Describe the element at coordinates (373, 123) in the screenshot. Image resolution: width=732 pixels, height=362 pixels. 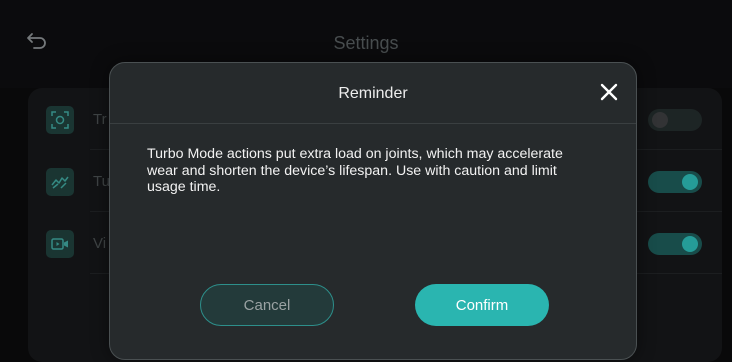
I see `dialog-divider` at that location.